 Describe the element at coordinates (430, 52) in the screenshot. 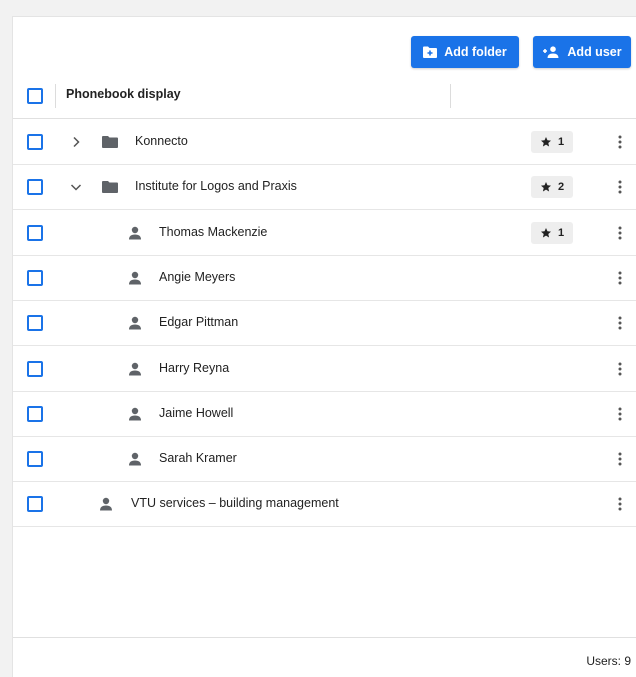

I see `add-folder-icon` at that location.